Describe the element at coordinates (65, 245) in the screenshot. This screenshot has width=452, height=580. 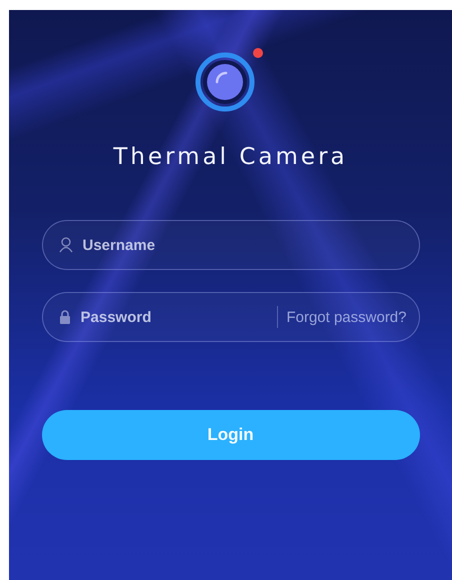
I see `user-icon` at that location.